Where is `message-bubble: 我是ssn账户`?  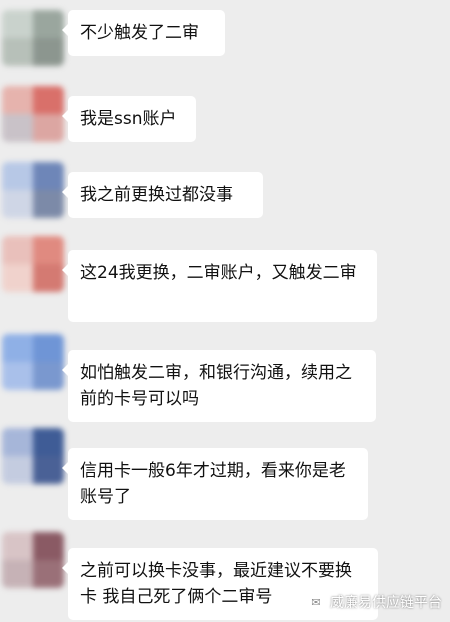 message-bubble: 我是ssn账户 is located at coordinates (129, 119).